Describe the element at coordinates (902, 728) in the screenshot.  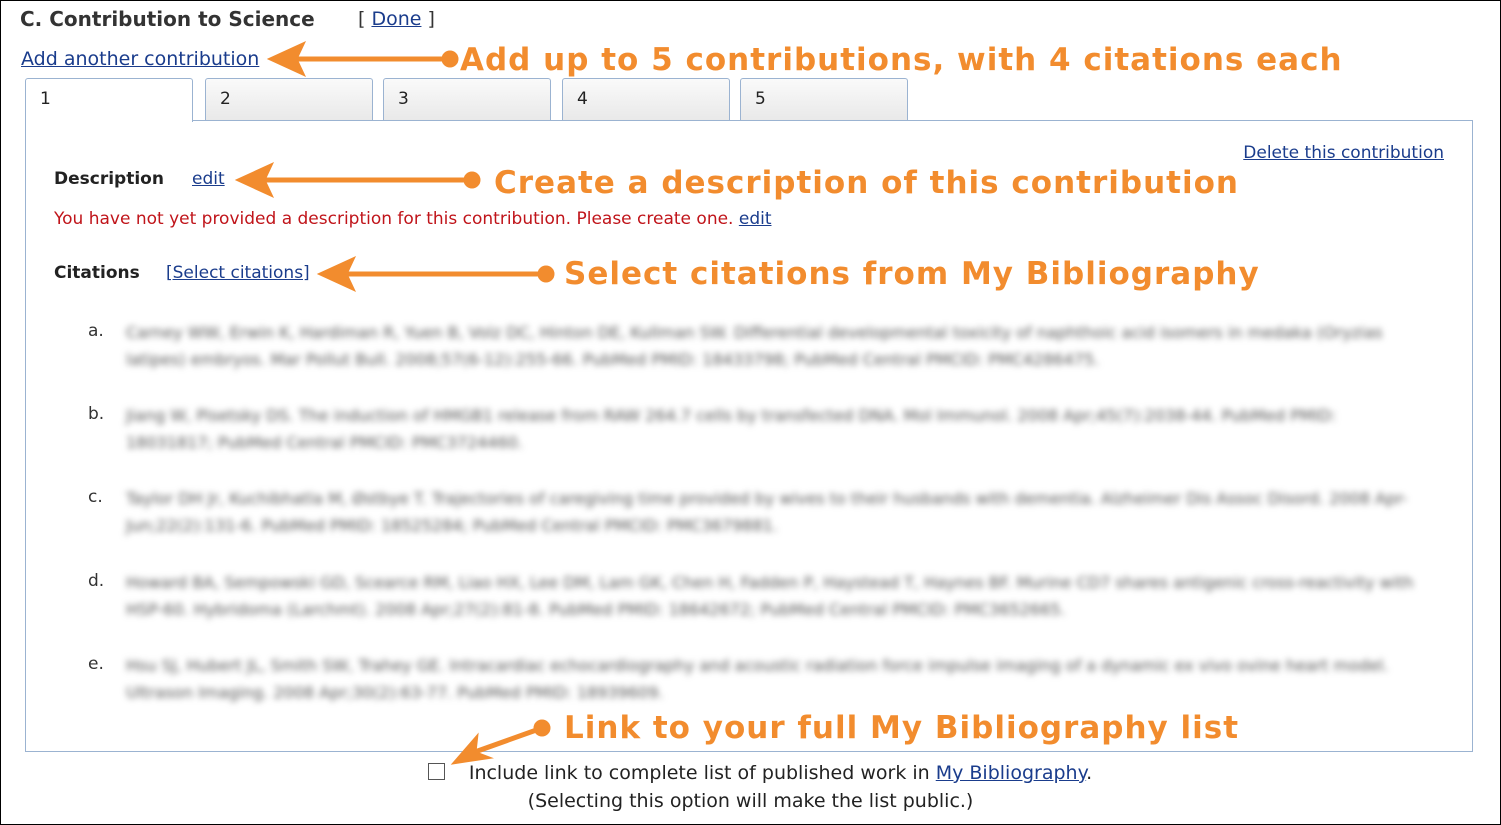
I see `callout-link-bibliography: Link to your full My Bibliography list` at that location.